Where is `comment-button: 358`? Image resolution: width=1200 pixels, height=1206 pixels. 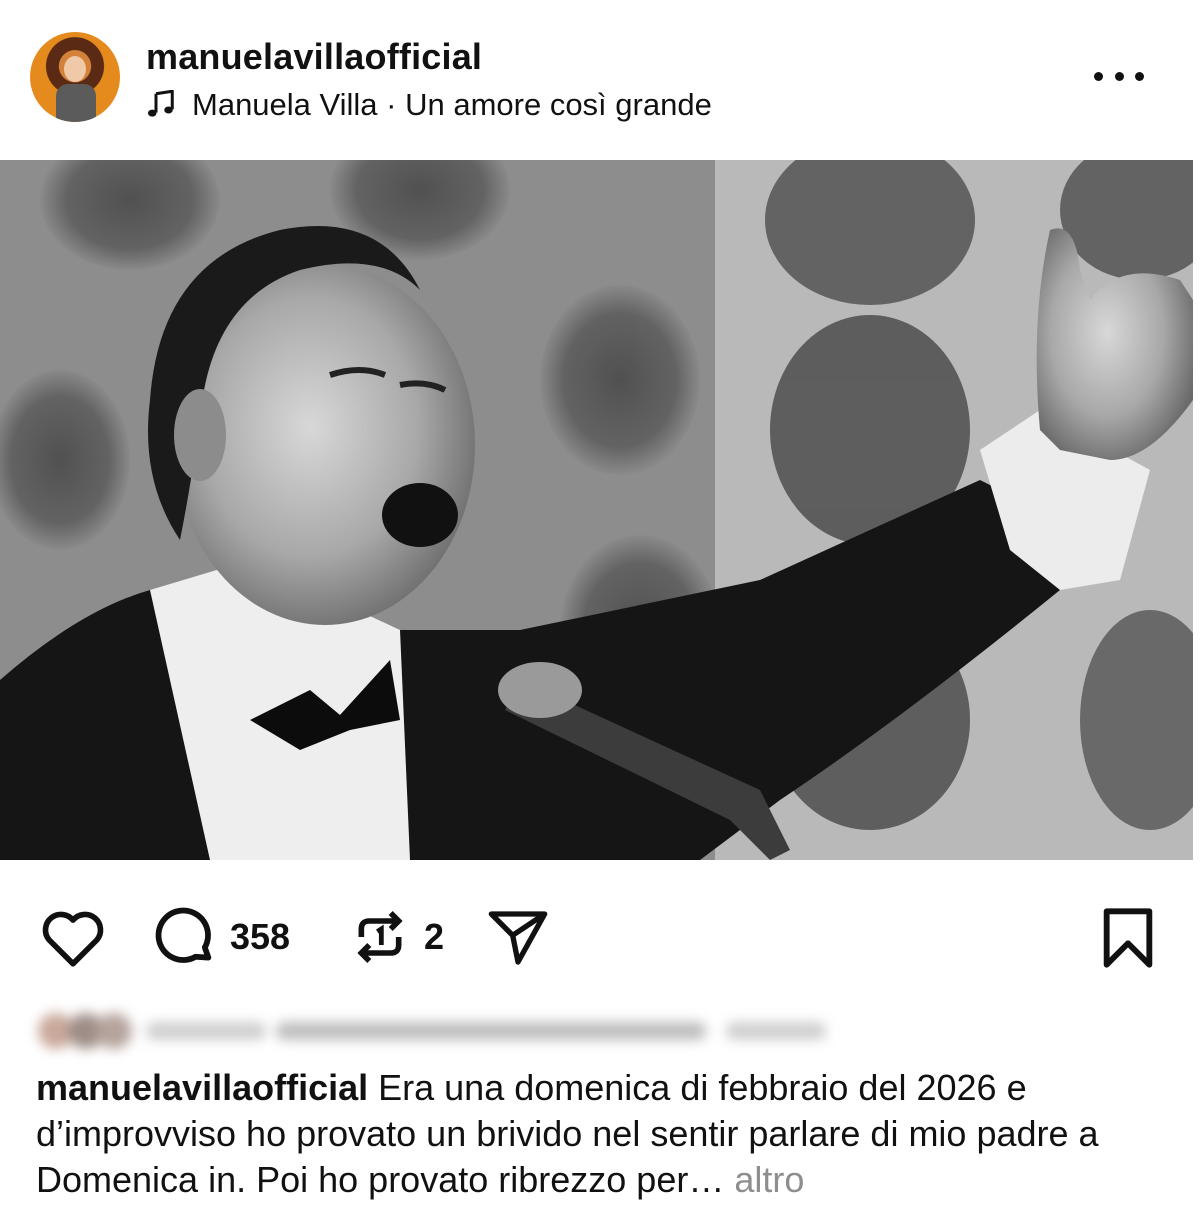 comment-button: 358 is located at coordinates (221, 937).